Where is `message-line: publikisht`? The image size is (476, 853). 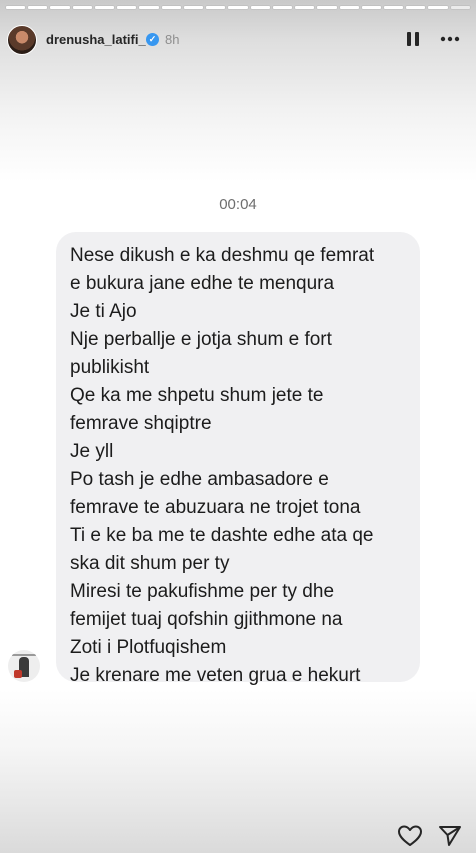 message-line: publikisht is located at coordinates (110, 367).